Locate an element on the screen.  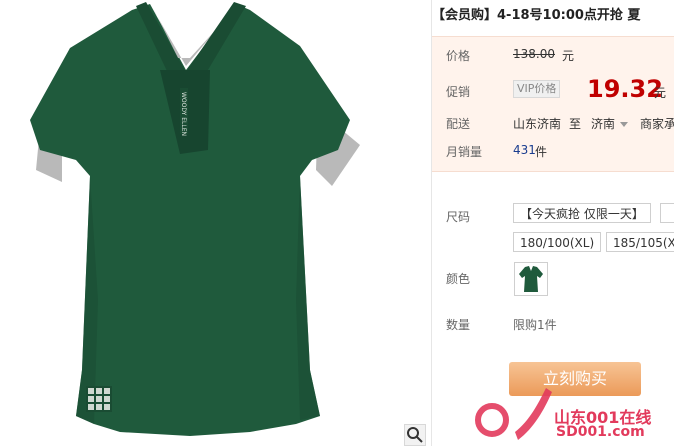
color-option-green is located at coordinates (531, 279).